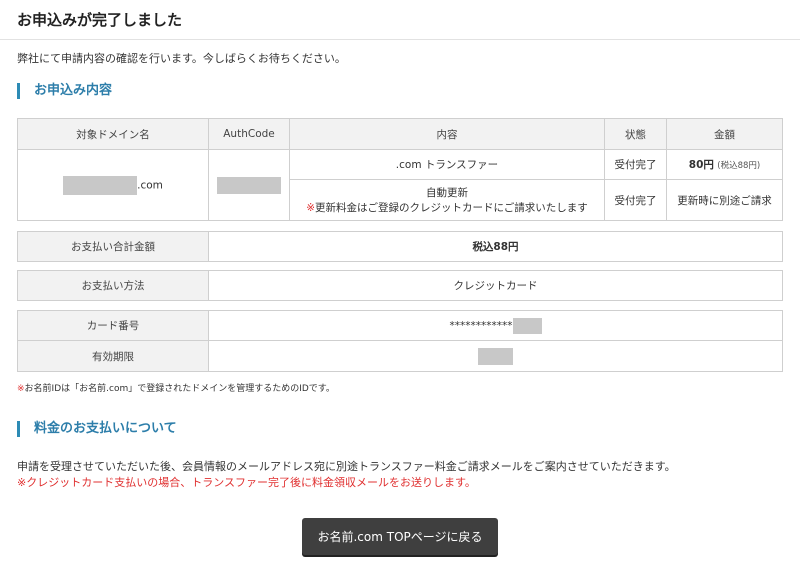 The image size is (800, 561). I want to click on content-autorenew-cell: 自動更新 ※更新料金はご登録のクレジットカードにご請求いたします, so click(447, 200).